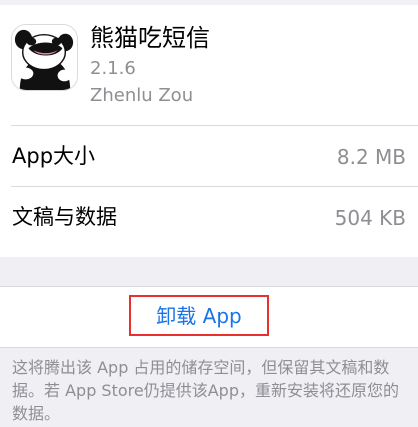 This screenshot has height=427, width=418. Describe the element at coordinates (44, 57) in the screenshot. I see `panda-app-icon` at that location.